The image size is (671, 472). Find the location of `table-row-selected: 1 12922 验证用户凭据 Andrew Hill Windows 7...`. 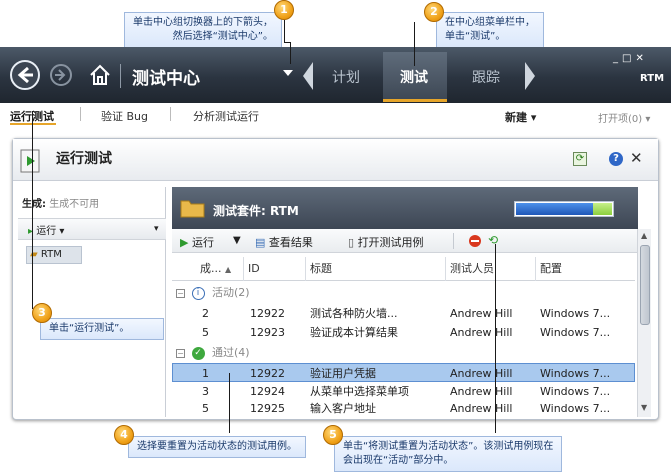

table-row-selected: 1 12922 验证用户凭据 Andrew Hill Windows 7... is located at coordinates (403, 372).